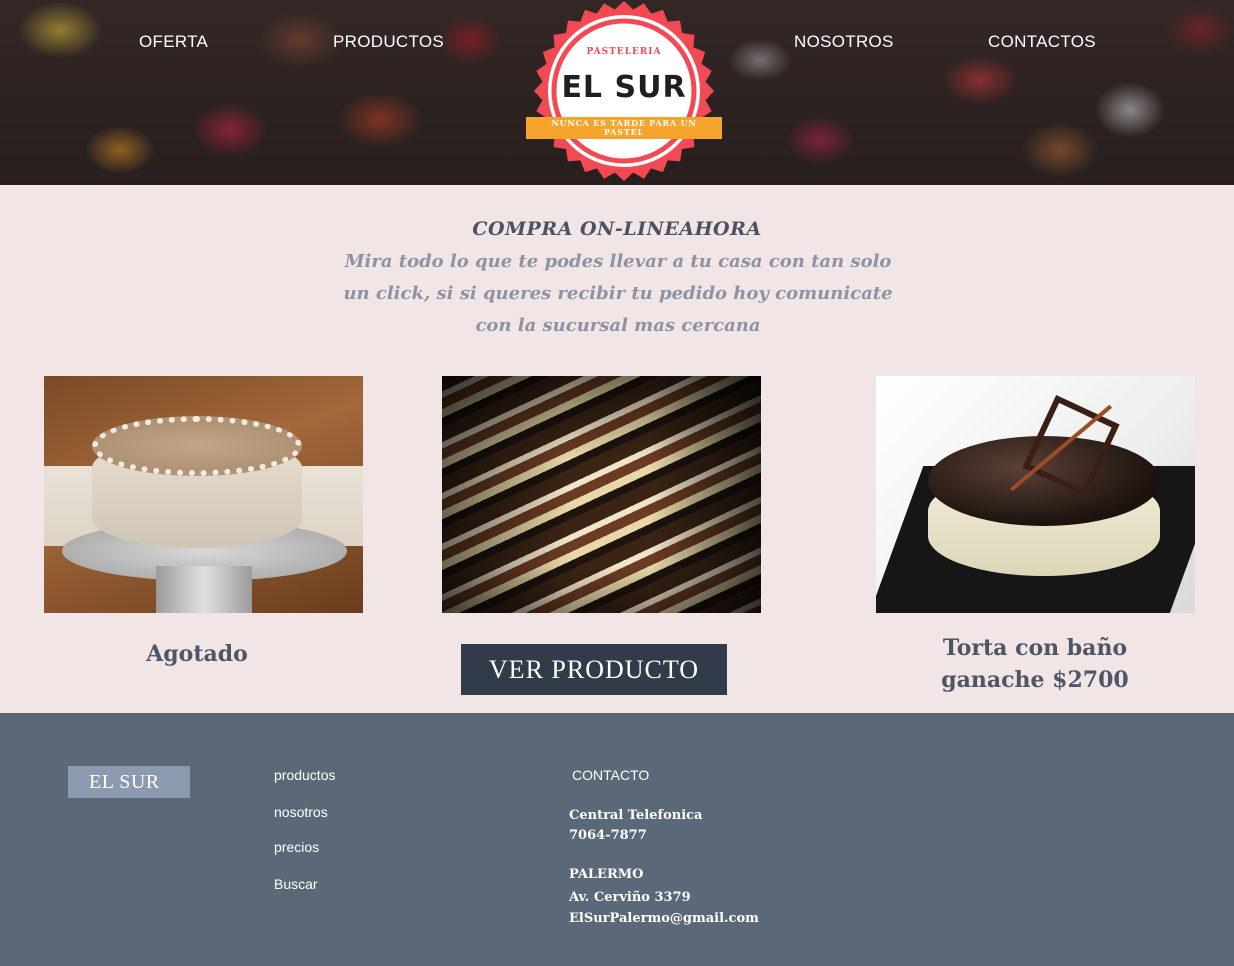 The width and height of the screenshot is (1234, 966). What do you see at coordinates (197, 446) in the screenshot?
I see `cake-top-shape` at bounding box center [197, 446].